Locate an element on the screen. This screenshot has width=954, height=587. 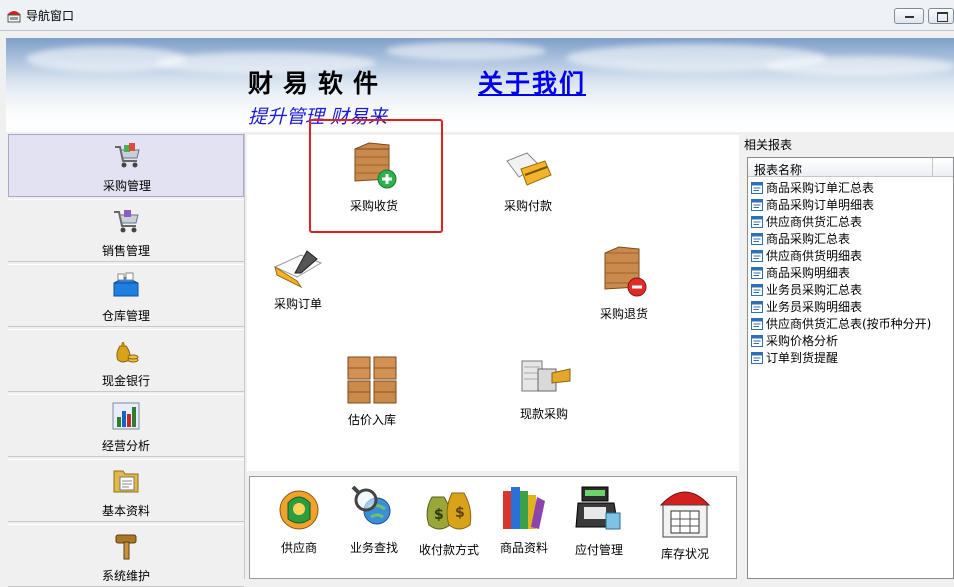
goods-return-button: 采购退货 is located at coordinates (624, 282).